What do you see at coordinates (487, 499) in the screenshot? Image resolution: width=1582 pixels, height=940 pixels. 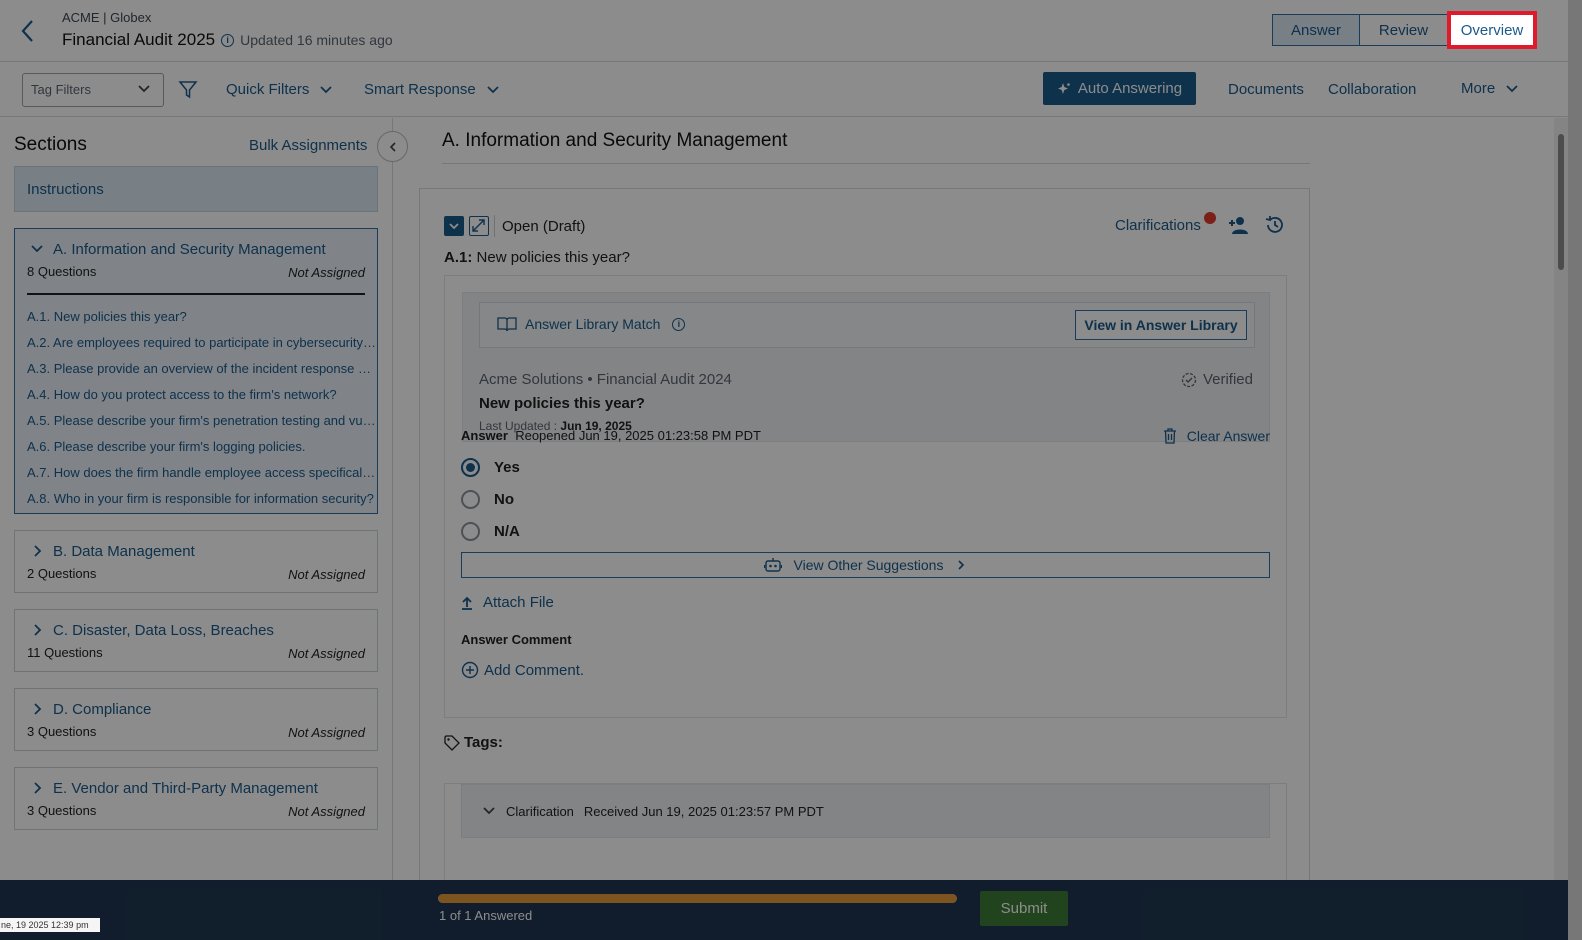 I see `radio-option-no: No` at bounding box center [487, 499].